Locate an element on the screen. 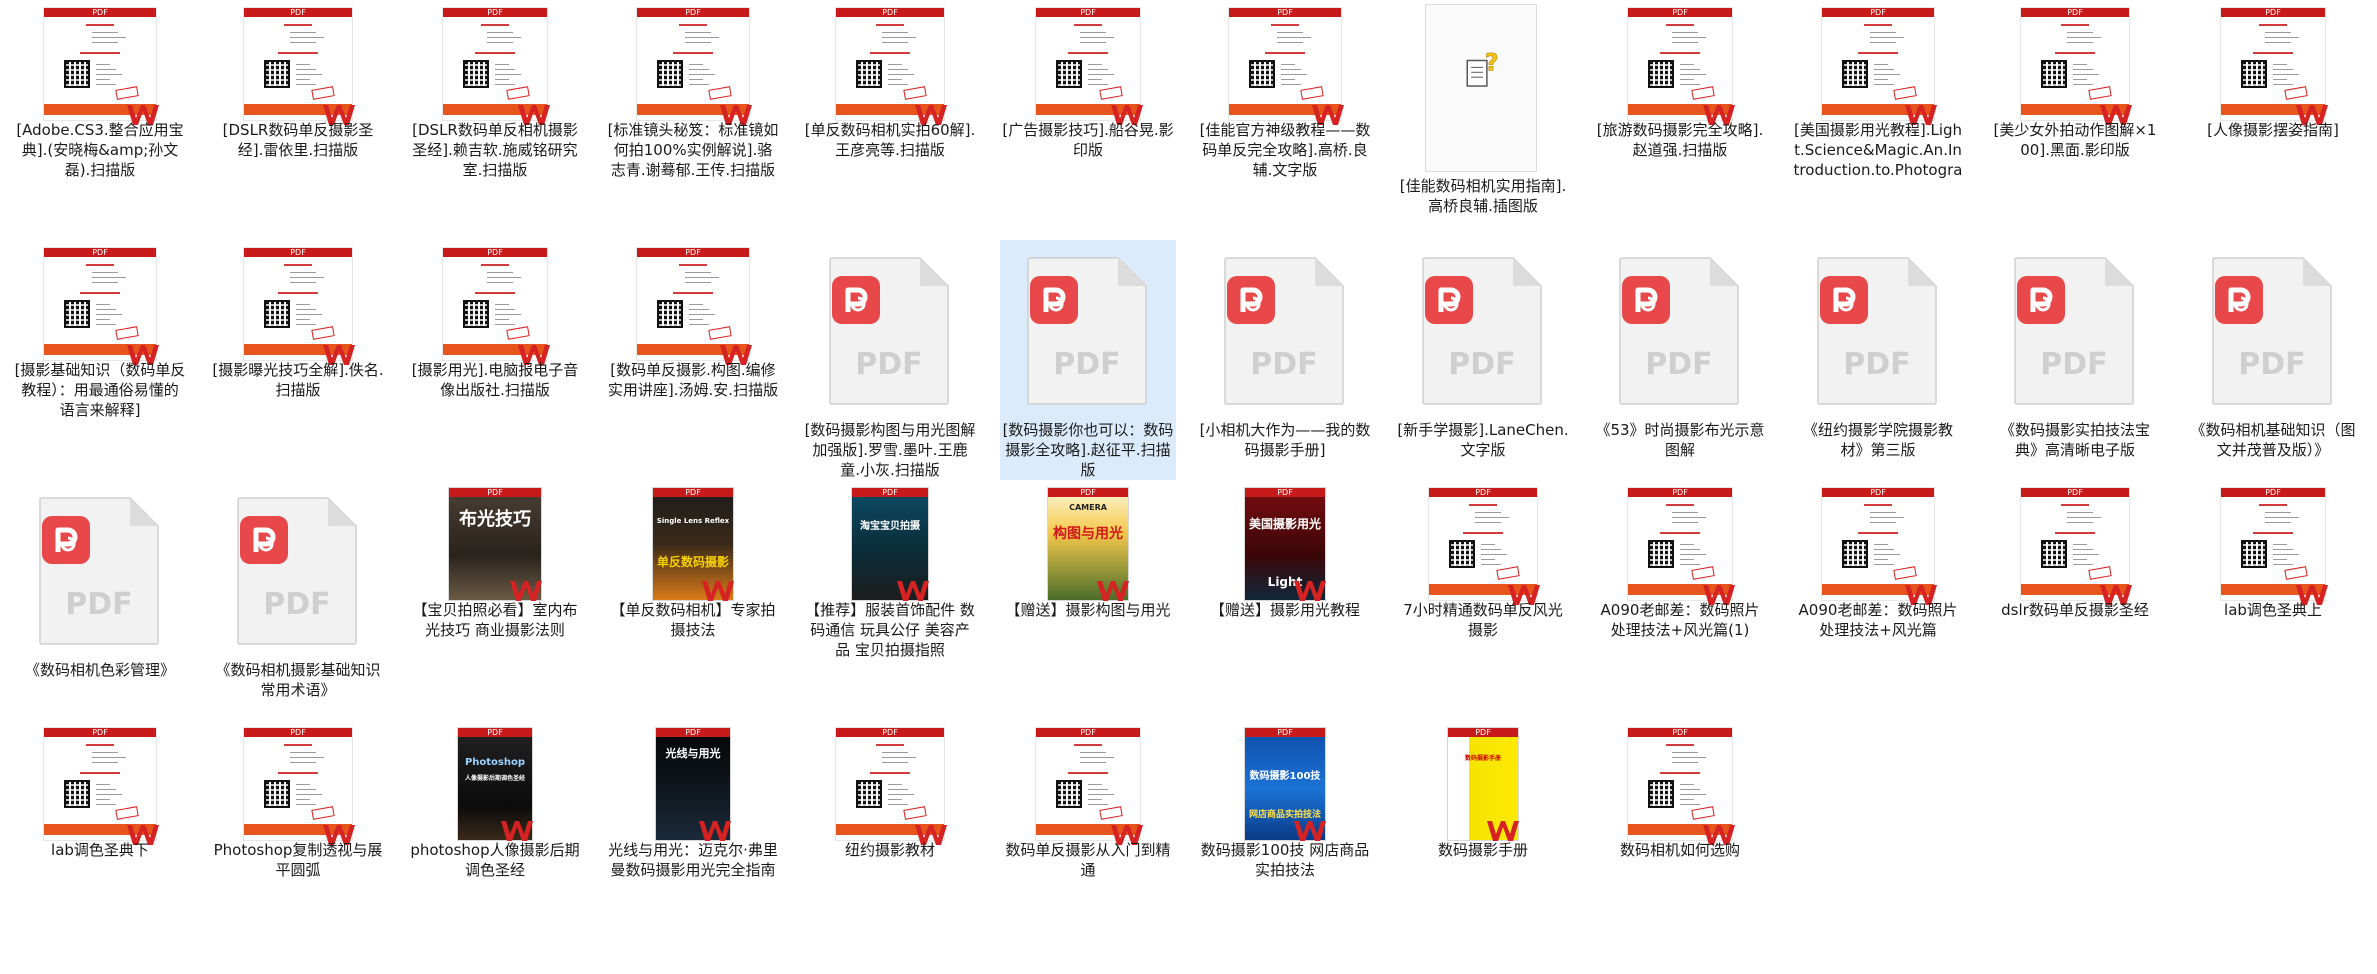 This screenshot has height=974, width=2377. file-item: PDF [数码摄影你也可以：数码摄影全攻略].赵征平.扫描版 is located at coordinates (1088, 360).